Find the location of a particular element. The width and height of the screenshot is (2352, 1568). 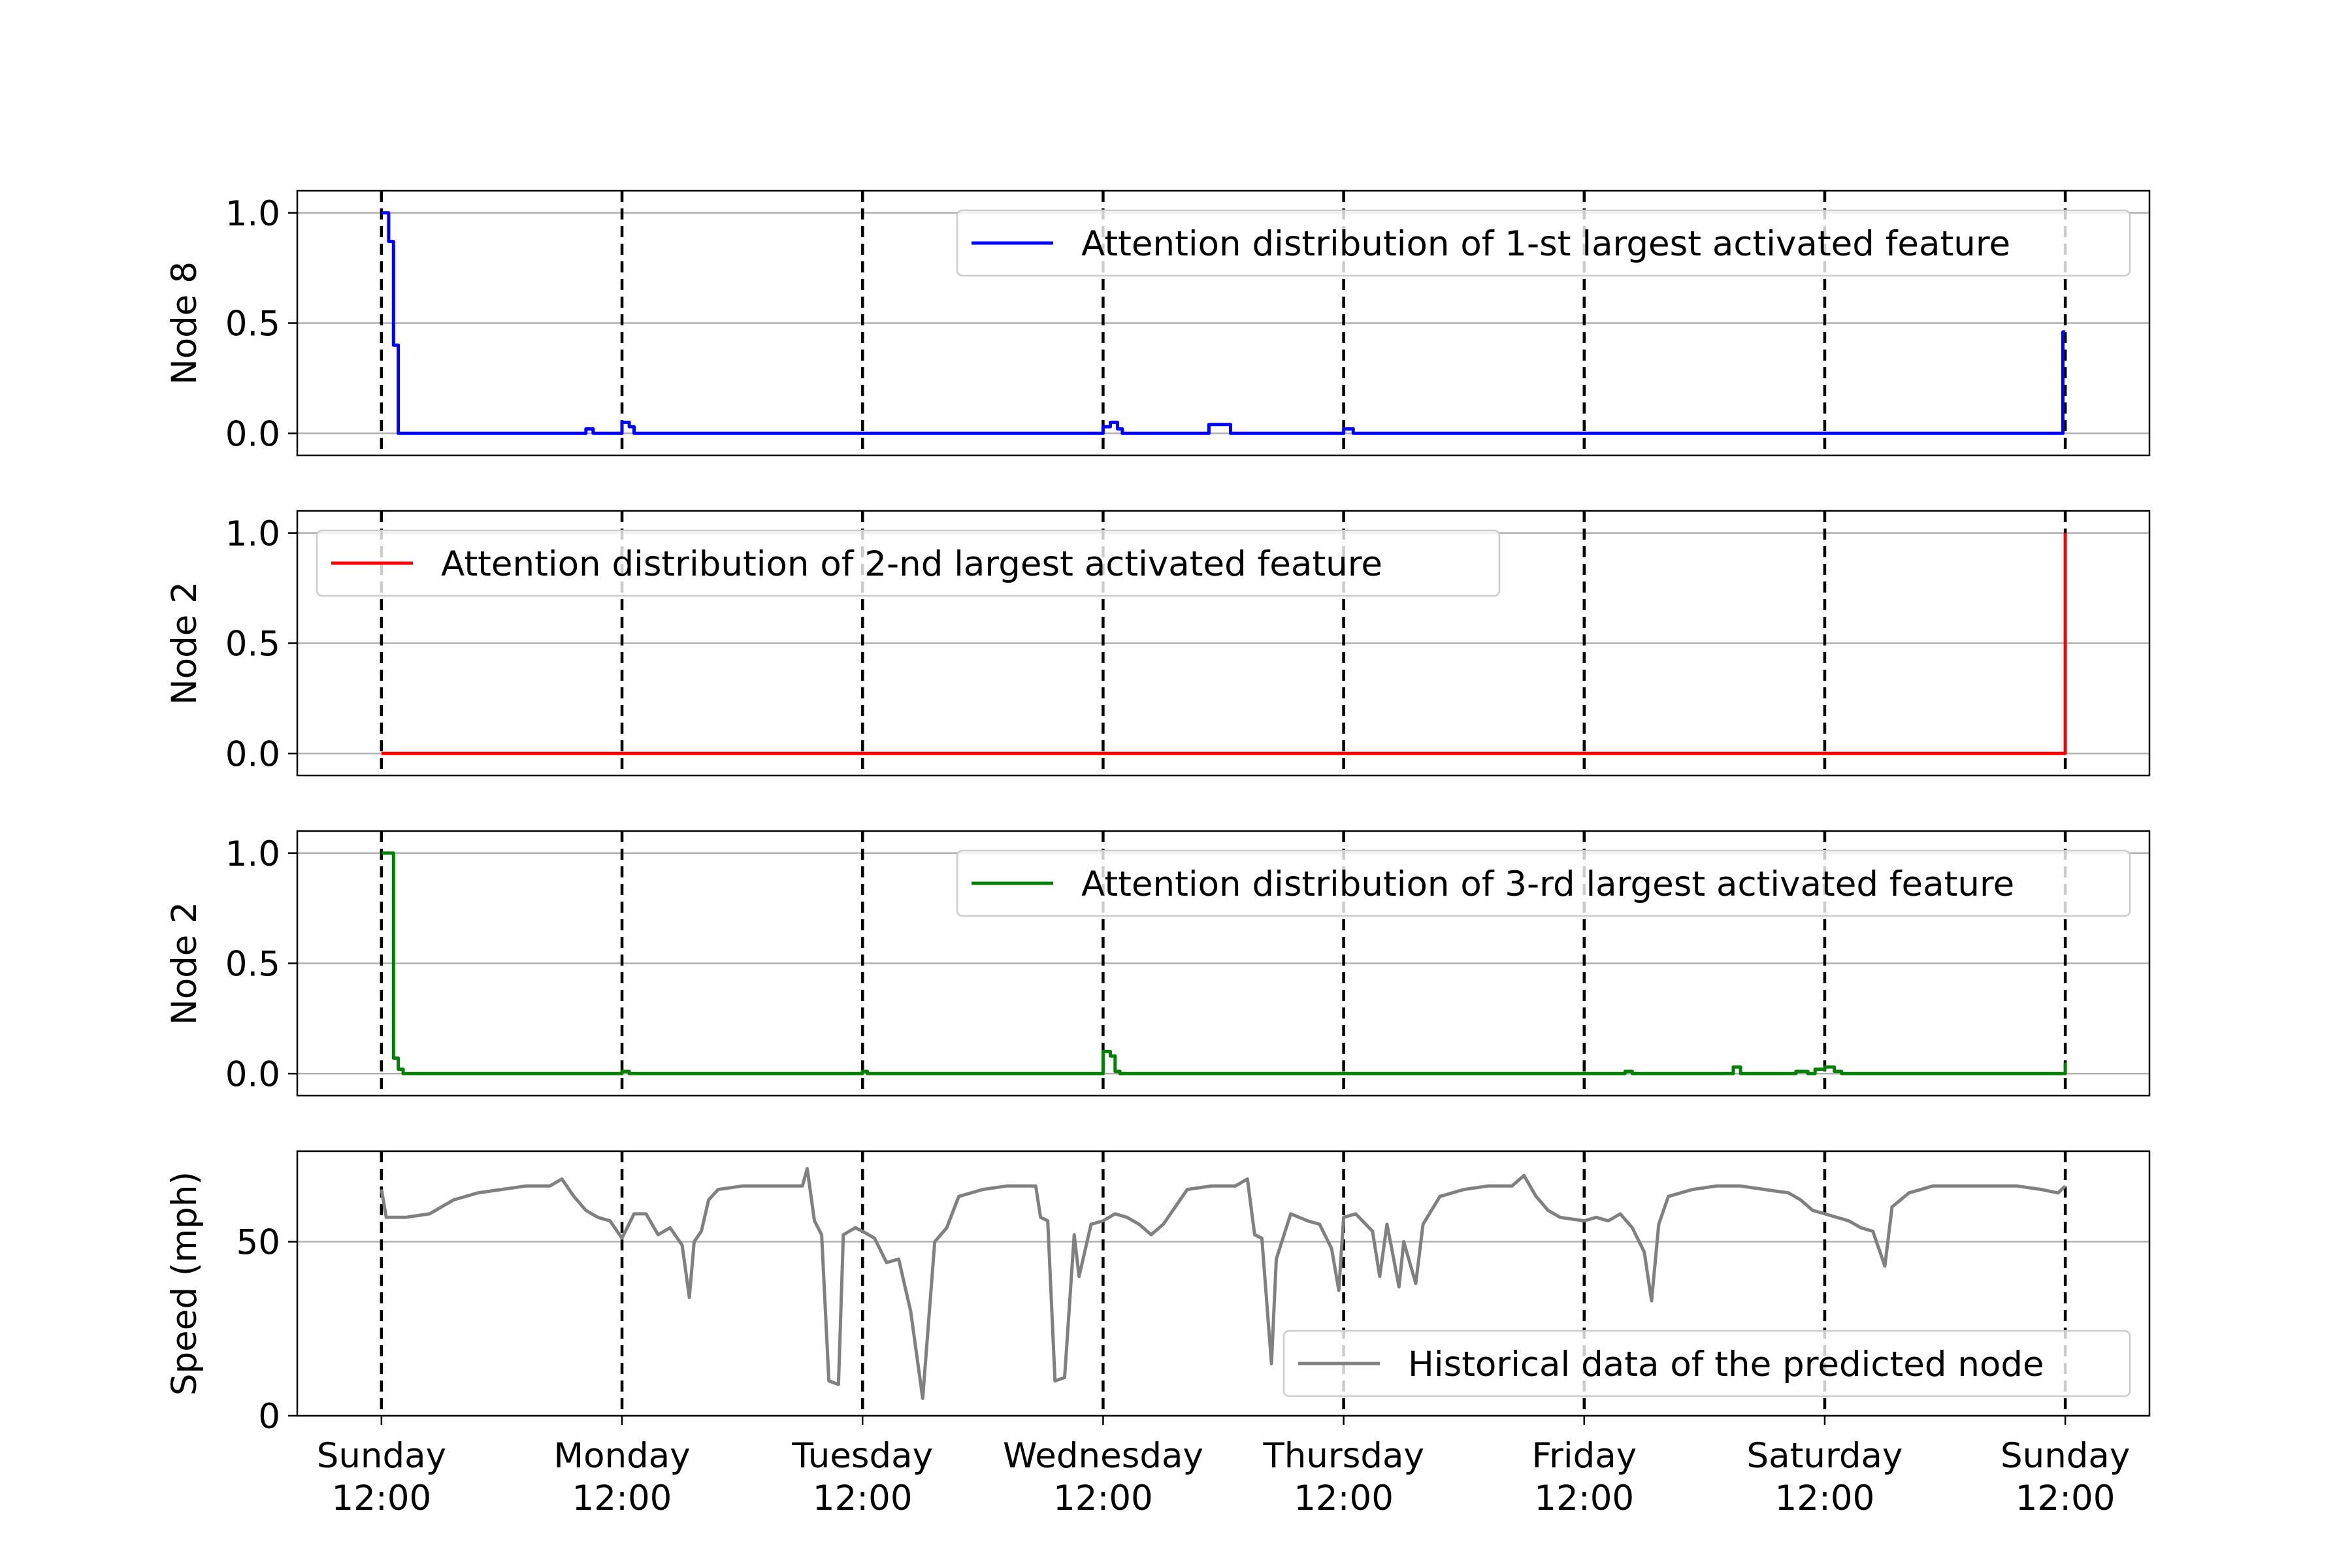

y-axis-label: Speed (mph) is located at coordinates (184, 1283).